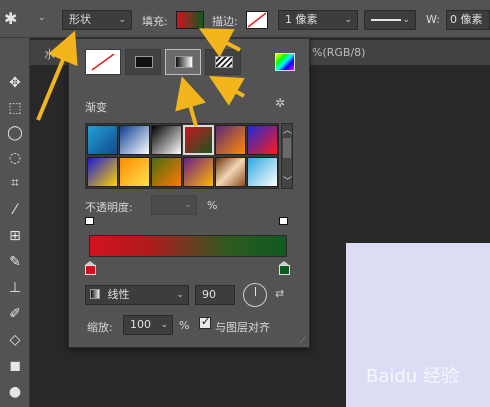 This screenshot has height=407, width=490. Describe the element at coordinates (279, 293) in the screenshot. I see `reverse-gradient-icon: ⇄` at that location.